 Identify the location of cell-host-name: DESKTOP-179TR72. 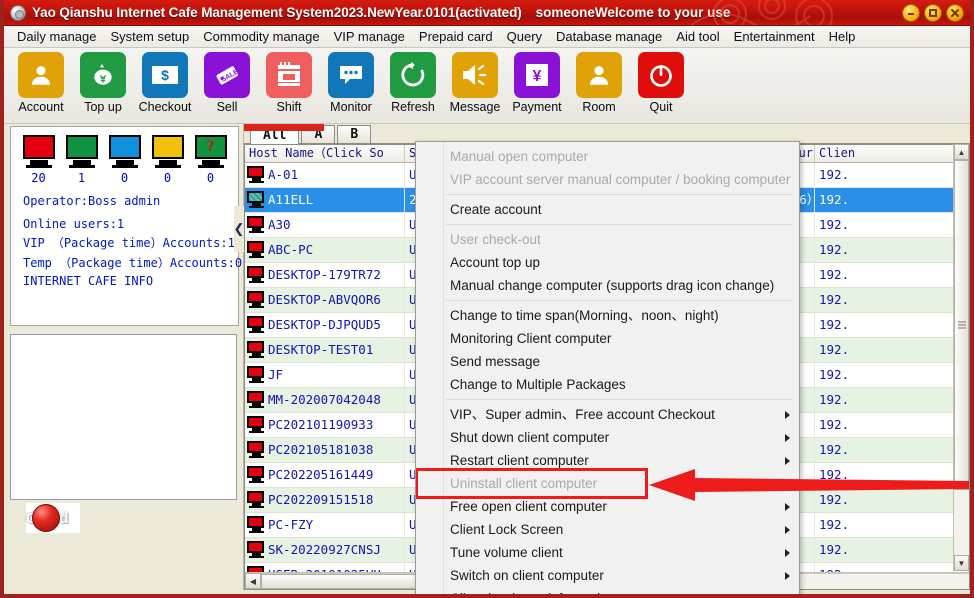
(325, 275).